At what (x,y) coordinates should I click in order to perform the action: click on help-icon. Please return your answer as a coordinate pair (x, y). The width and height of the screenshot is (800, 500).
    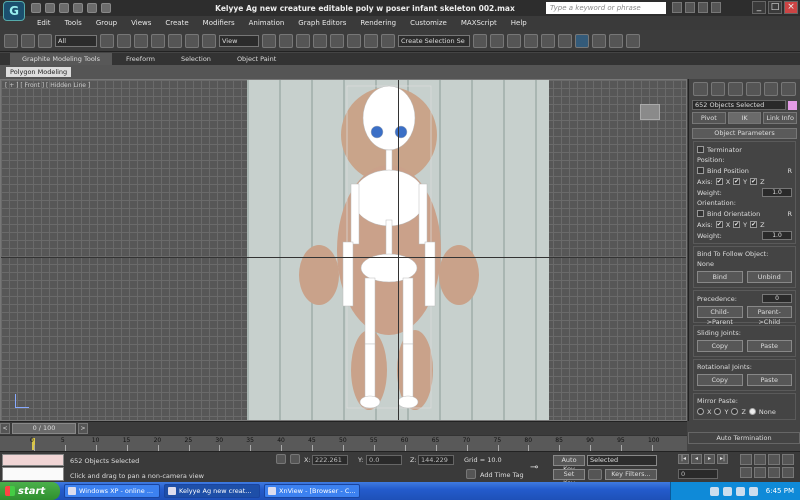
    Looking at the image, I should click on (716, 7).